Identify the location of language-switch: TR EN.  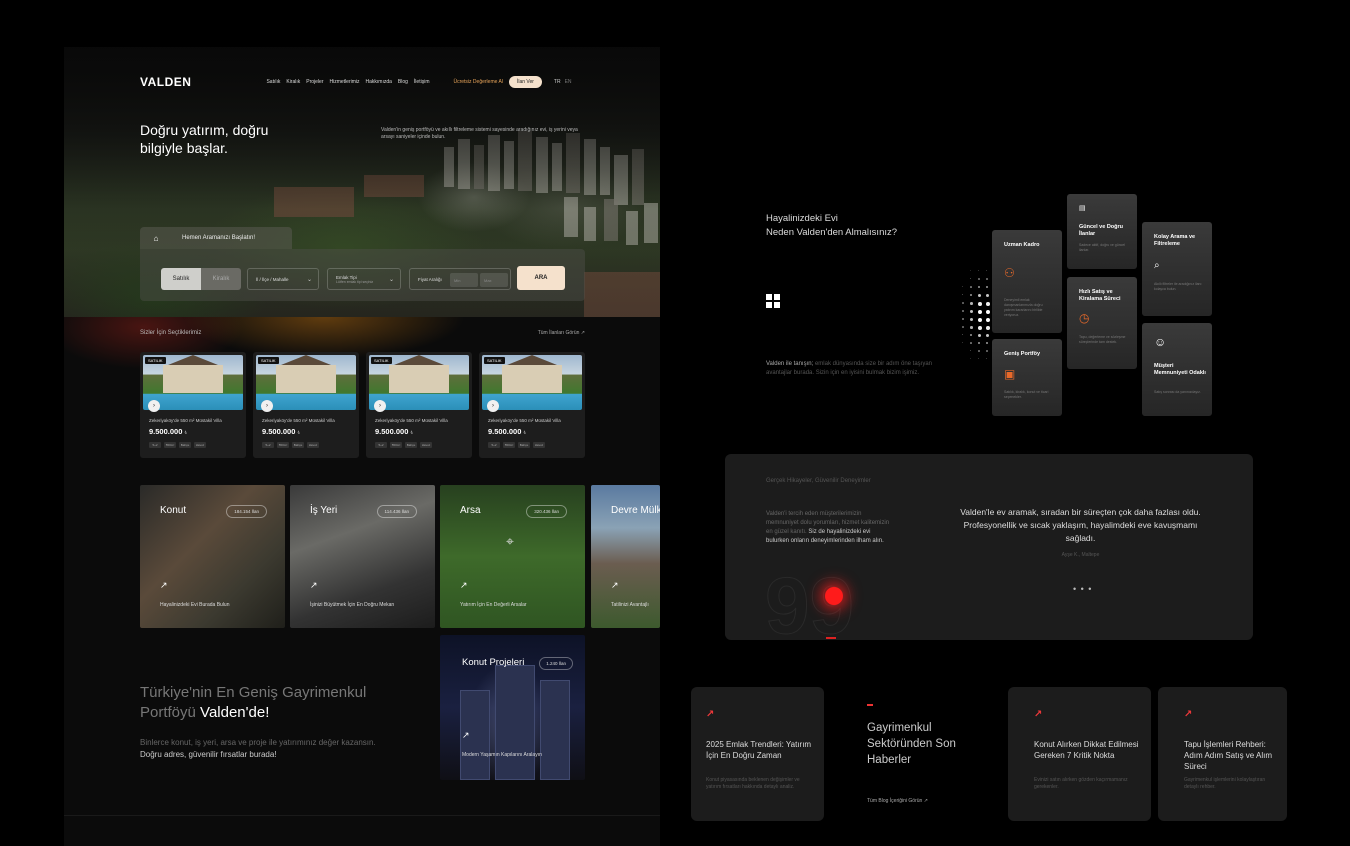
(563, 82).